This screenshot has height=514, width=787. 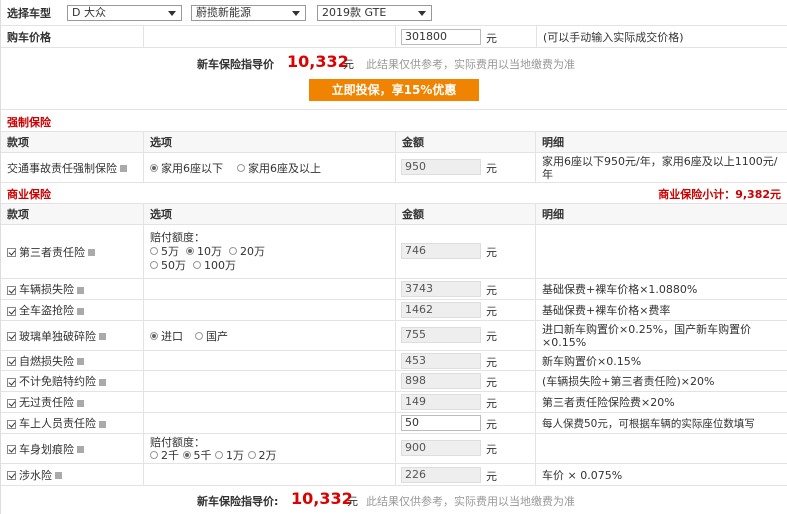 I want to click on item-amount: 898, so click(x=441, y=381).